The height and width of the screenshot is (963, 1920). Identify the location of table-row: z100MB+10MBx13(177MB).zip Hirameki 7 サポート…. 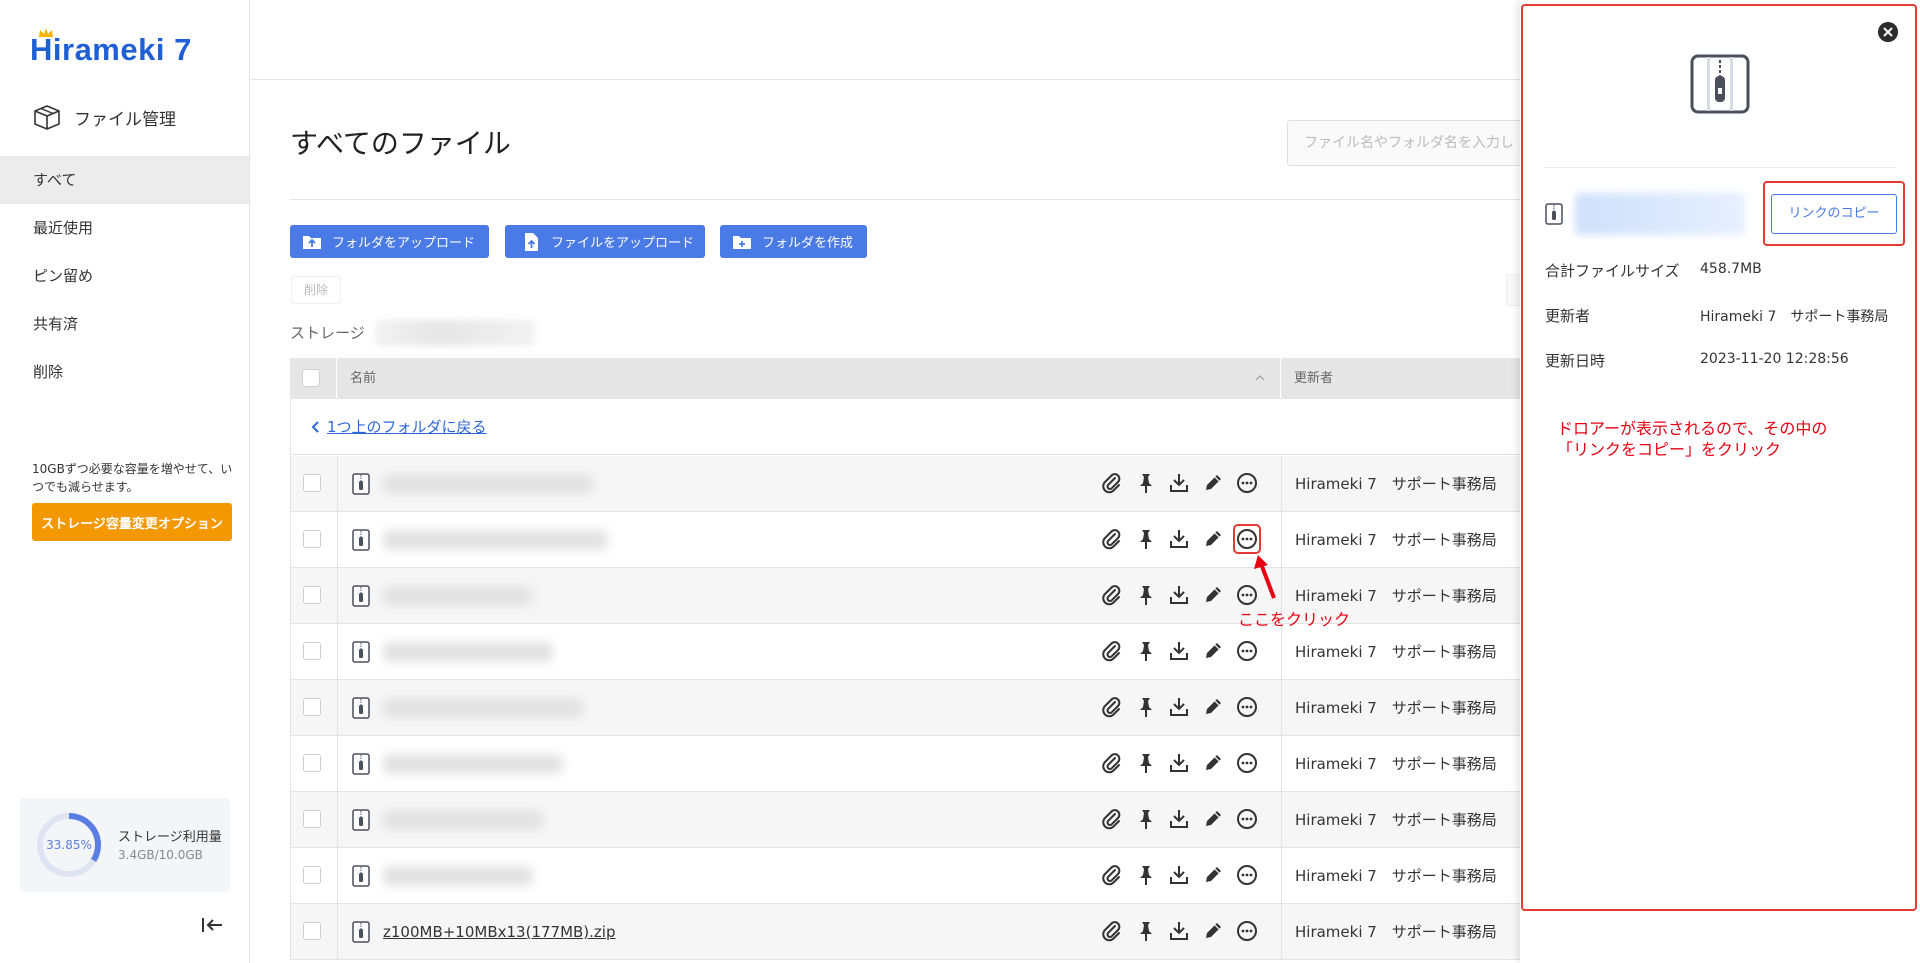
(905, 932).